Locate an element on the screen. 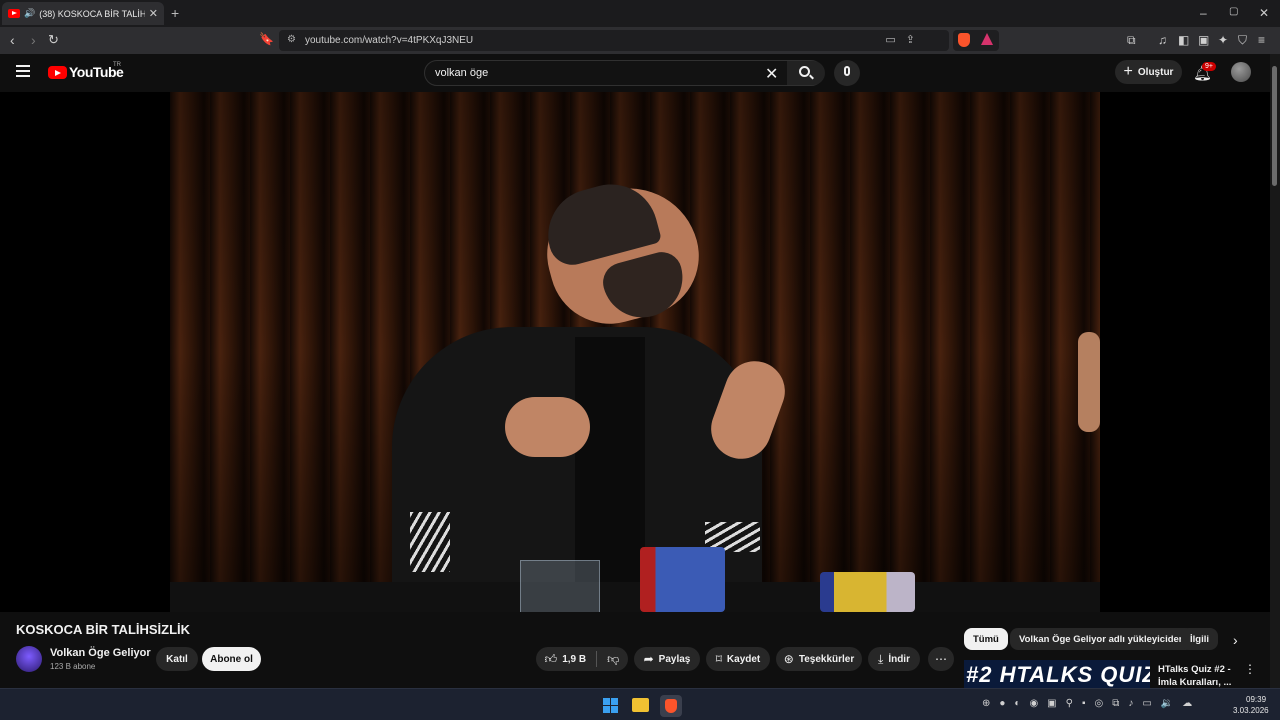 The height and width of the screenshot is (720, 1280). chip-related: İlgili is located at coordinates (1199, 639).